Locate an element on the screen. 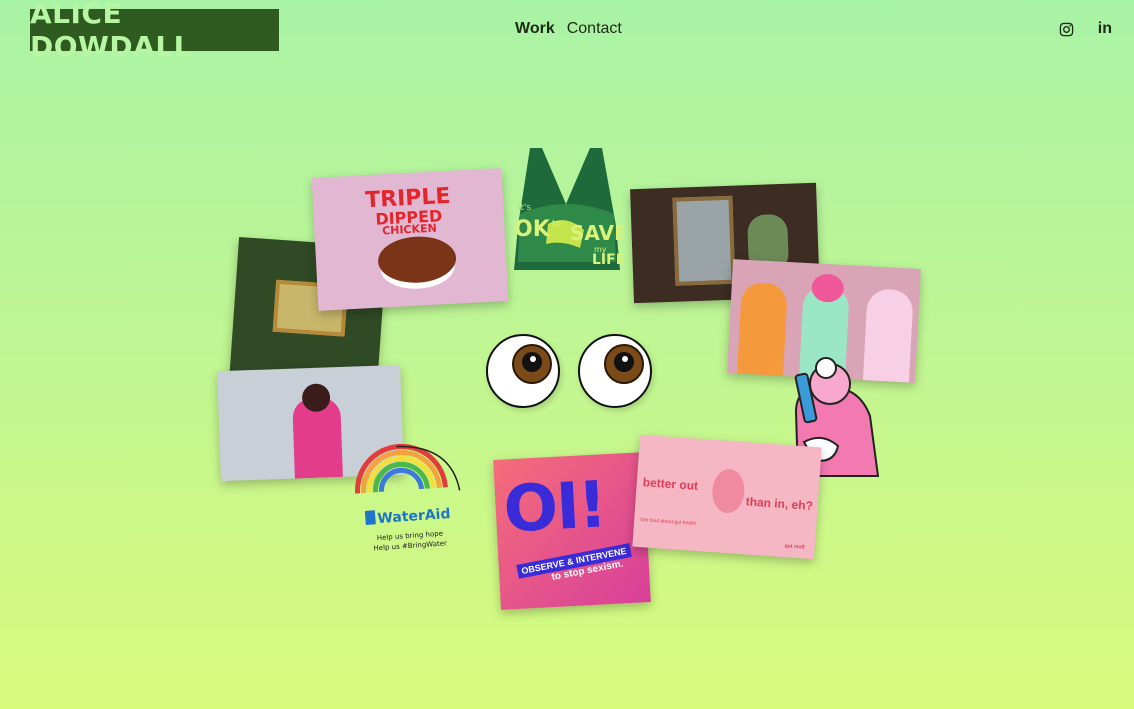 The width and height of the screenshot is (1134, 709). left-eye-icon is located at coordinates (523, 371).